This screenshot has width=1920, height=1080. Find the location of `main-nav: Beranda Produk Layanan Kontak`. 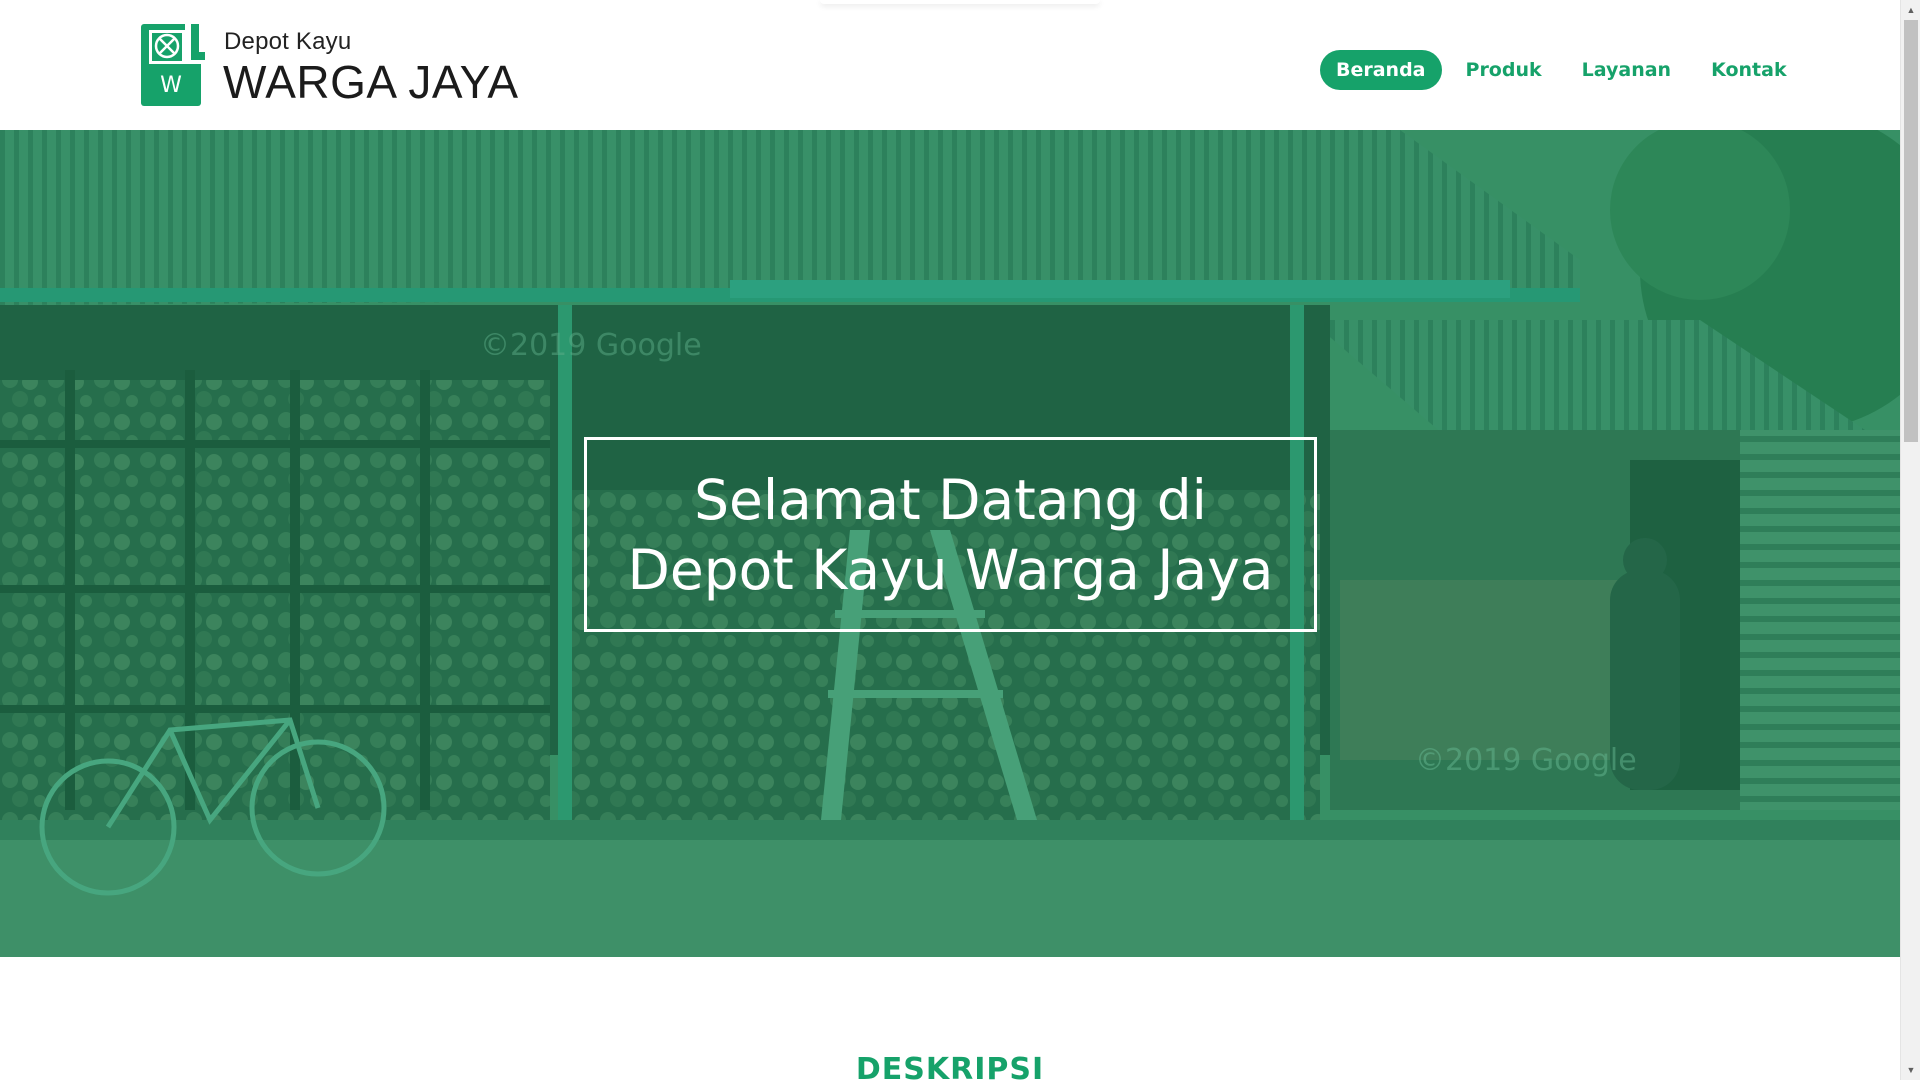

main-nav: Beranda Produk Layanan Kontak is located at coordinates (1561, 70).